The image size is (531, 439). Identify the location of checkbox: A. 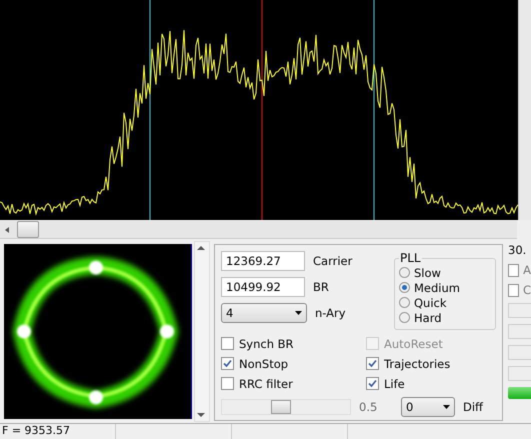
(519, 270).